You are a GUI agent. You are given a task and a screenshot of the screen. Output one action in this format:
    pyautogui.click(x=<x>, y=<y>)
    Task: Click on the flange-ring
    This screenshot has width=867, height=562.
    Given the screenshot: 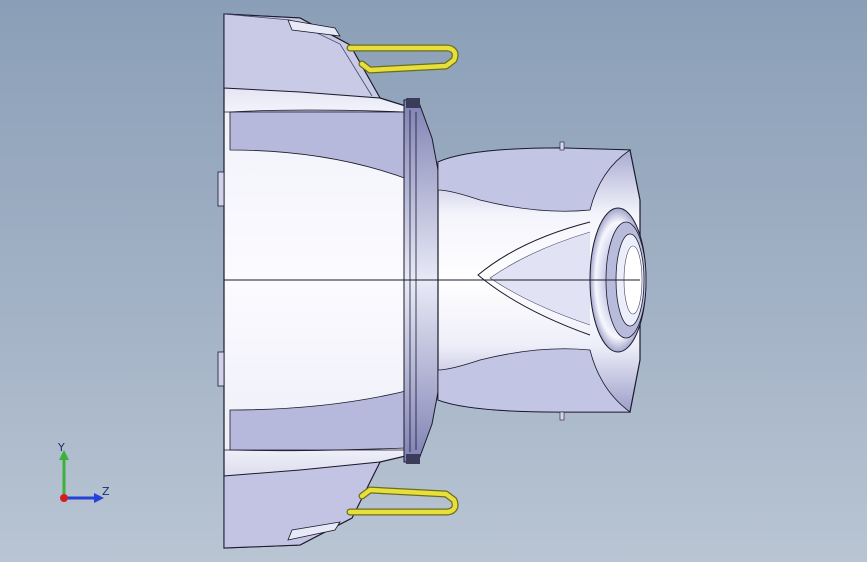 What is the action you would take?
    pyautogui.click(x=421, y=281)
    